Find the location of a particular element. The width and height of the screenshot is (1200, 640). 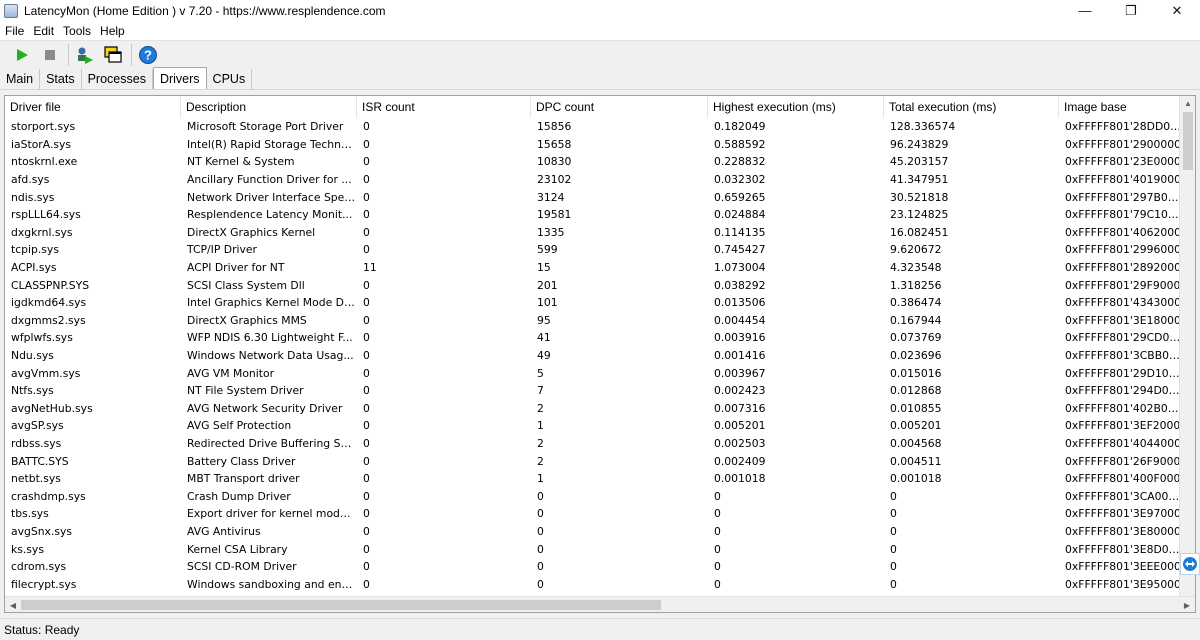

column-header: Description is located at coordinates (269, 107).